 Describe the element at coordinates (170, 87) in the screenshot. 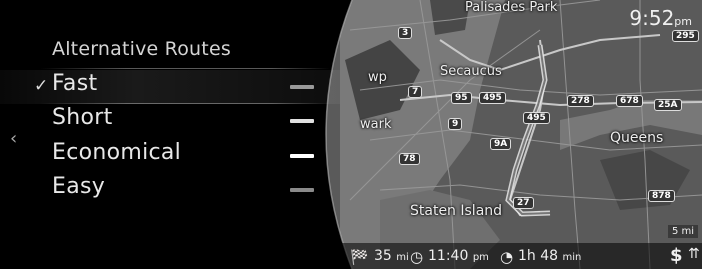

I see `route-option-fast: ✓ Fast` at that location.